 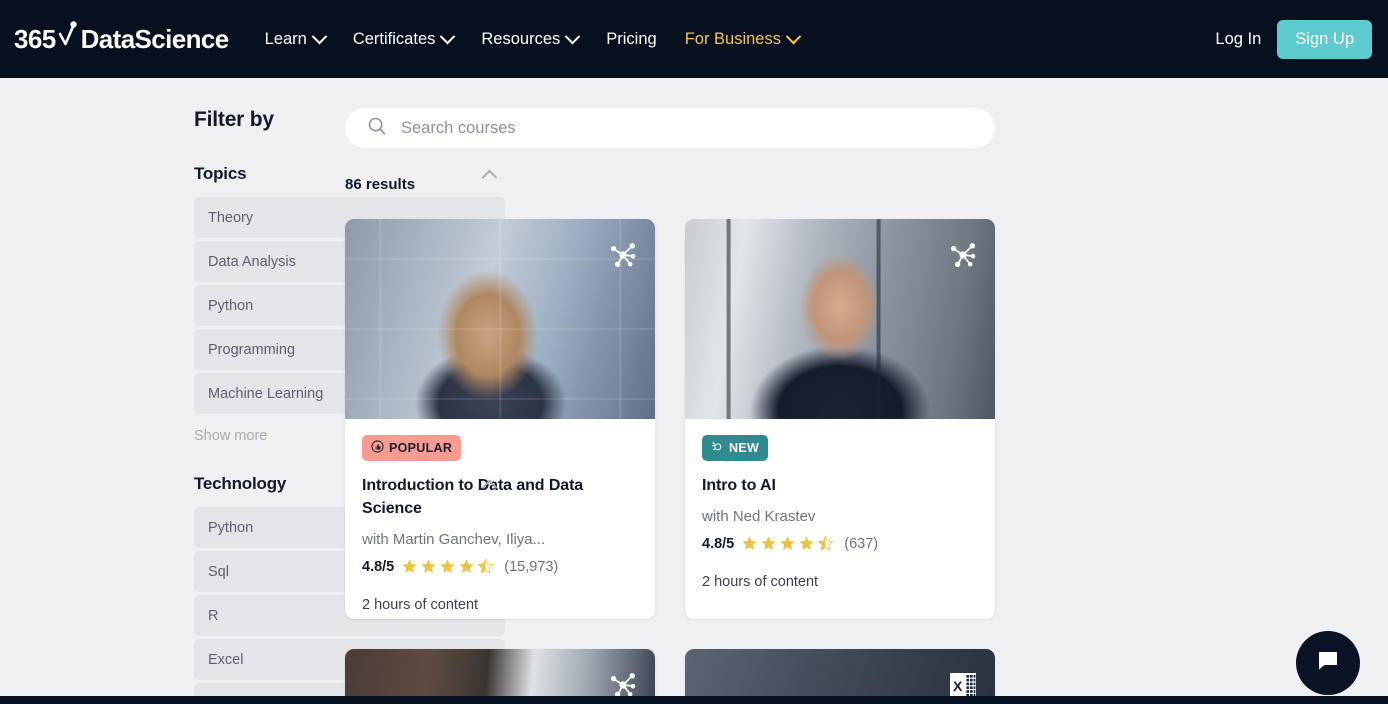 What do you see at coordinates (35, 38) in the screenshot?
I see `logo-prefix: 365` at bounding box center [35, 38].